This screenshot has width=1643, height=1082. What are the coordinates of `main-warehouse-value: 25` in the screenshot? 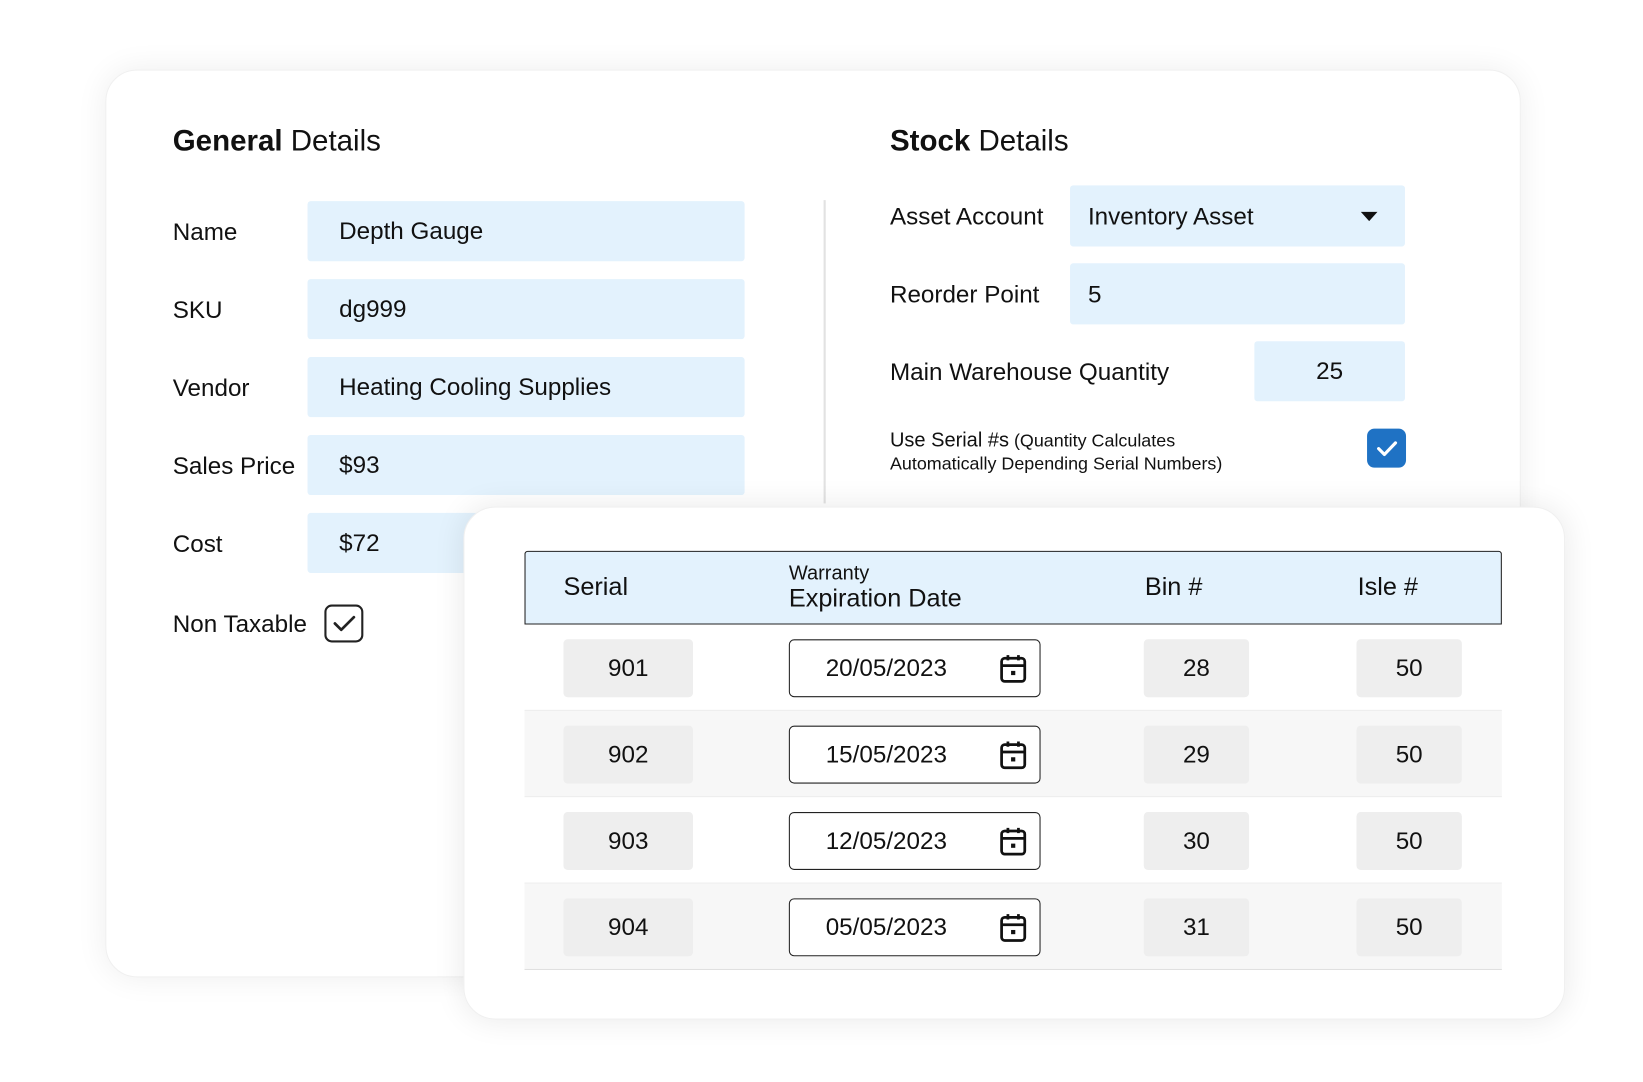 It's located at (1330, 371).